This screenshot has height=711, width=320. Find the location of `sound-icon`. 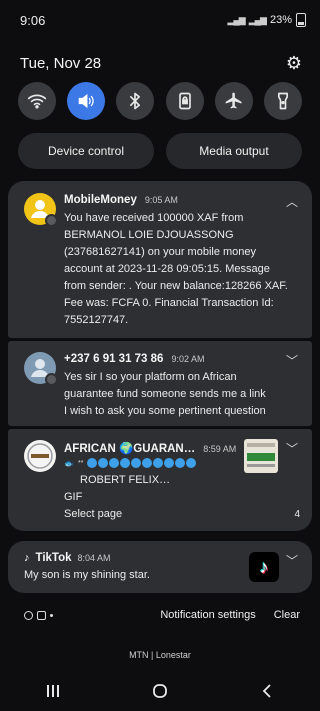

sound-icon is located at coordinates (86, 101).